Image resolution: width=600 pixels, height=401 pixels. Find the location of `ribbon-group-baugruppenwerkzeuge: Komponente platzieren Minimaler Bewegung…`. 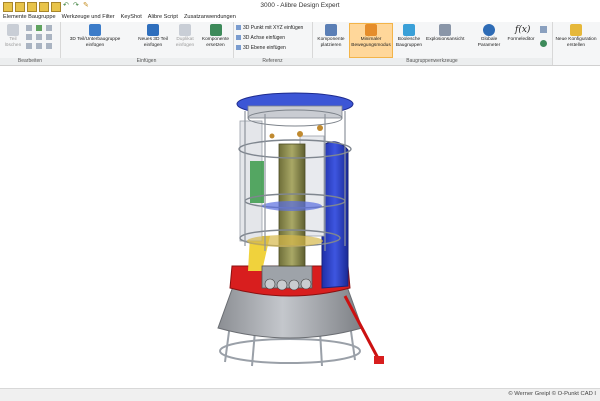

ribbon-group-baugruppenwerkzeuge: Komponente platzieren Minimaler Bewegung… is located at coordinates (432, 43).